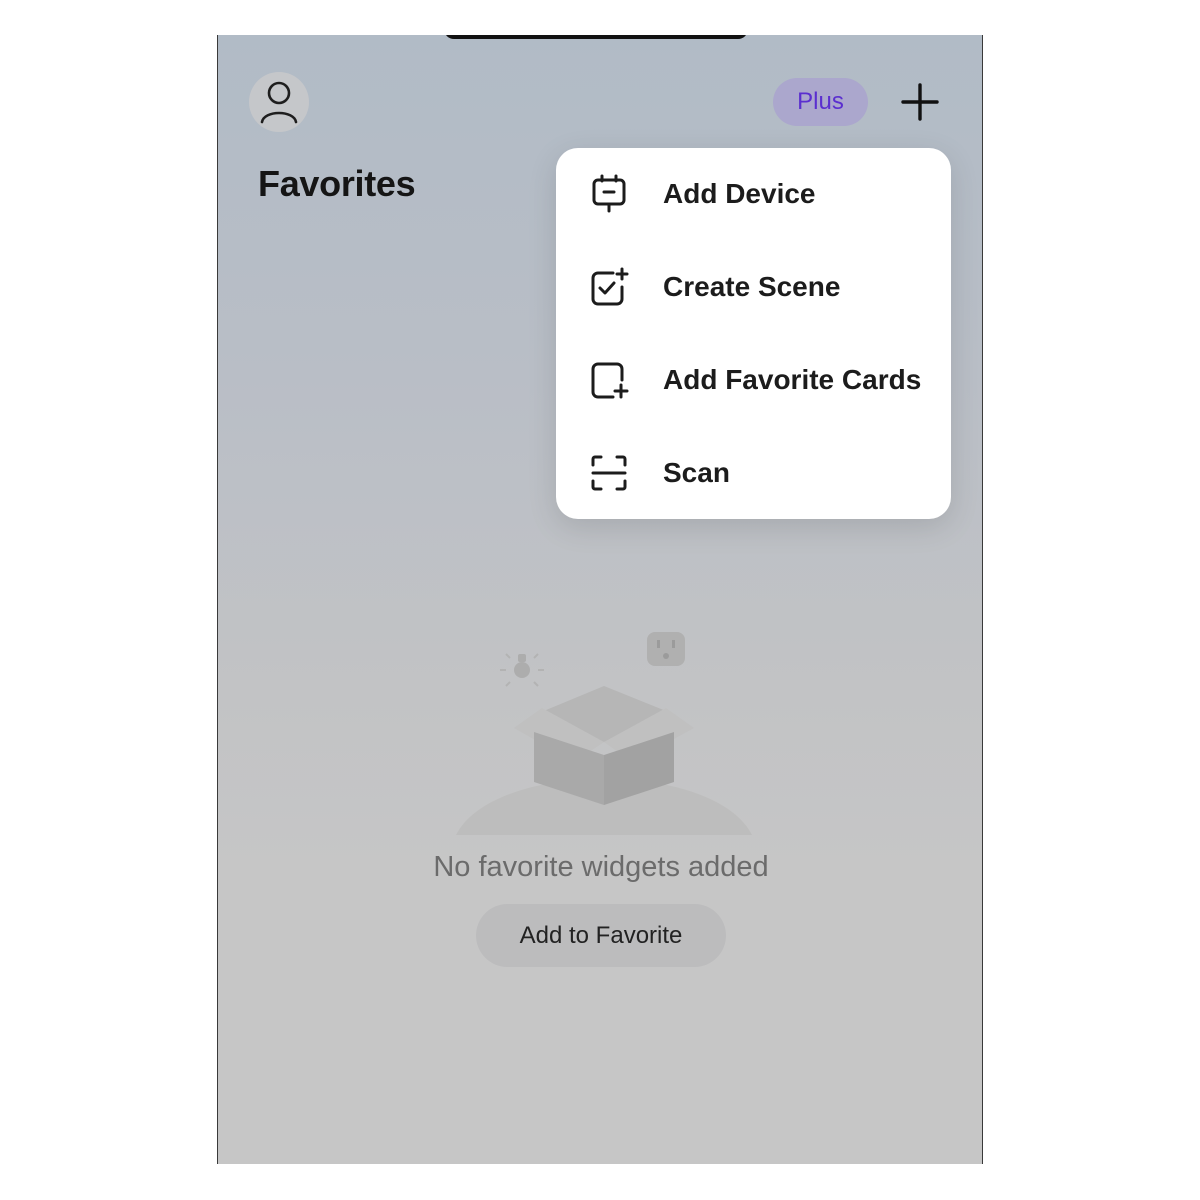  What do you see at coordinates (739, 193) in the screenshot?
I see `menu-item-label: Add Device` at bounding box center [739, 193].